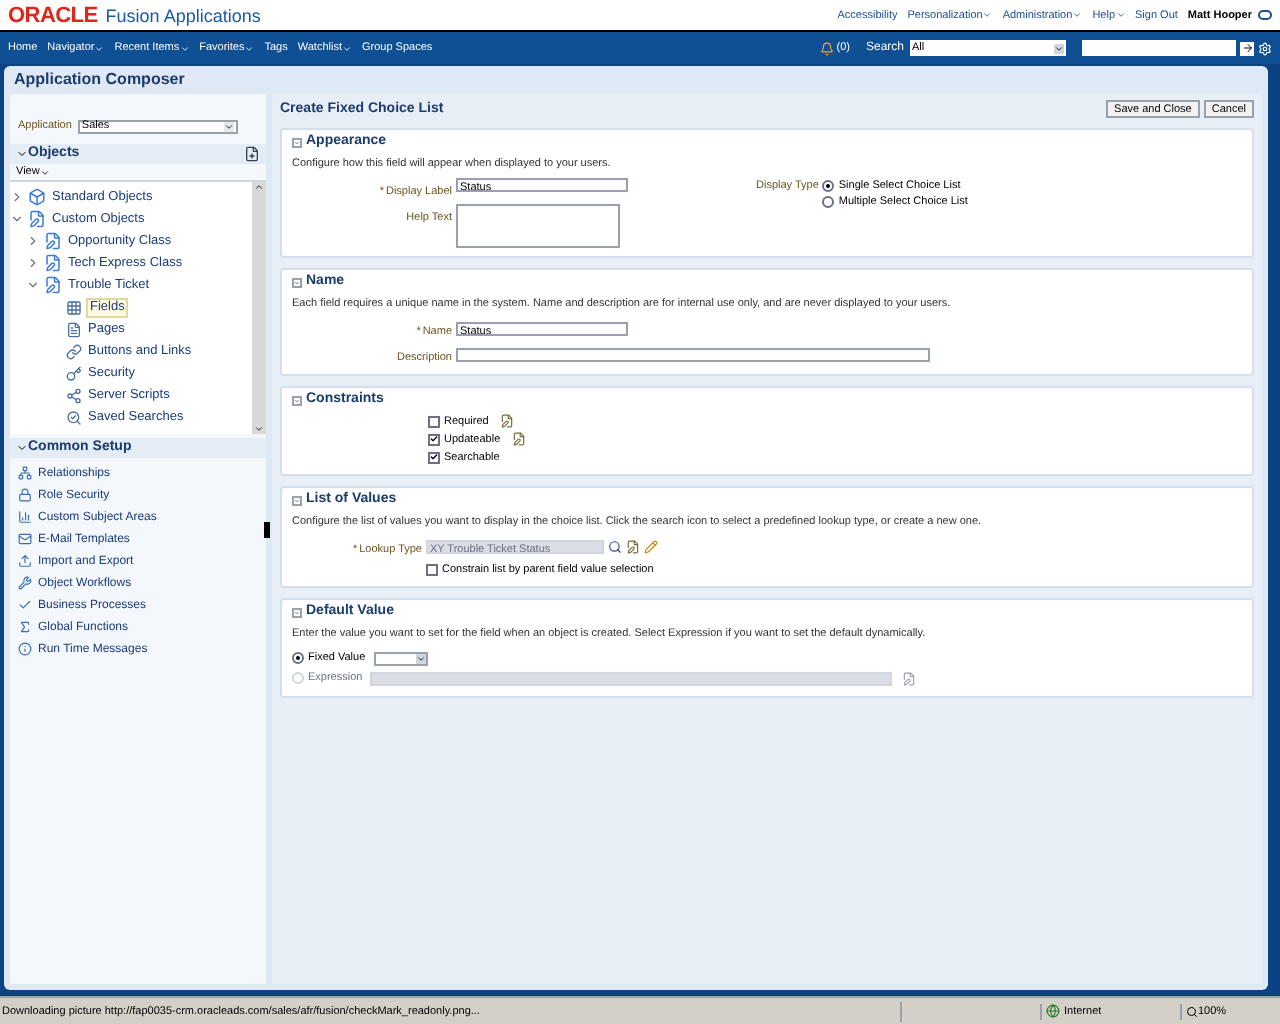 Image resolution: width=1280 pixels, height=1024 pixels. What do you see at coordinates (252, 154) in the screenshot?
I see `new-document-icon` at bounding box center [252, 154].